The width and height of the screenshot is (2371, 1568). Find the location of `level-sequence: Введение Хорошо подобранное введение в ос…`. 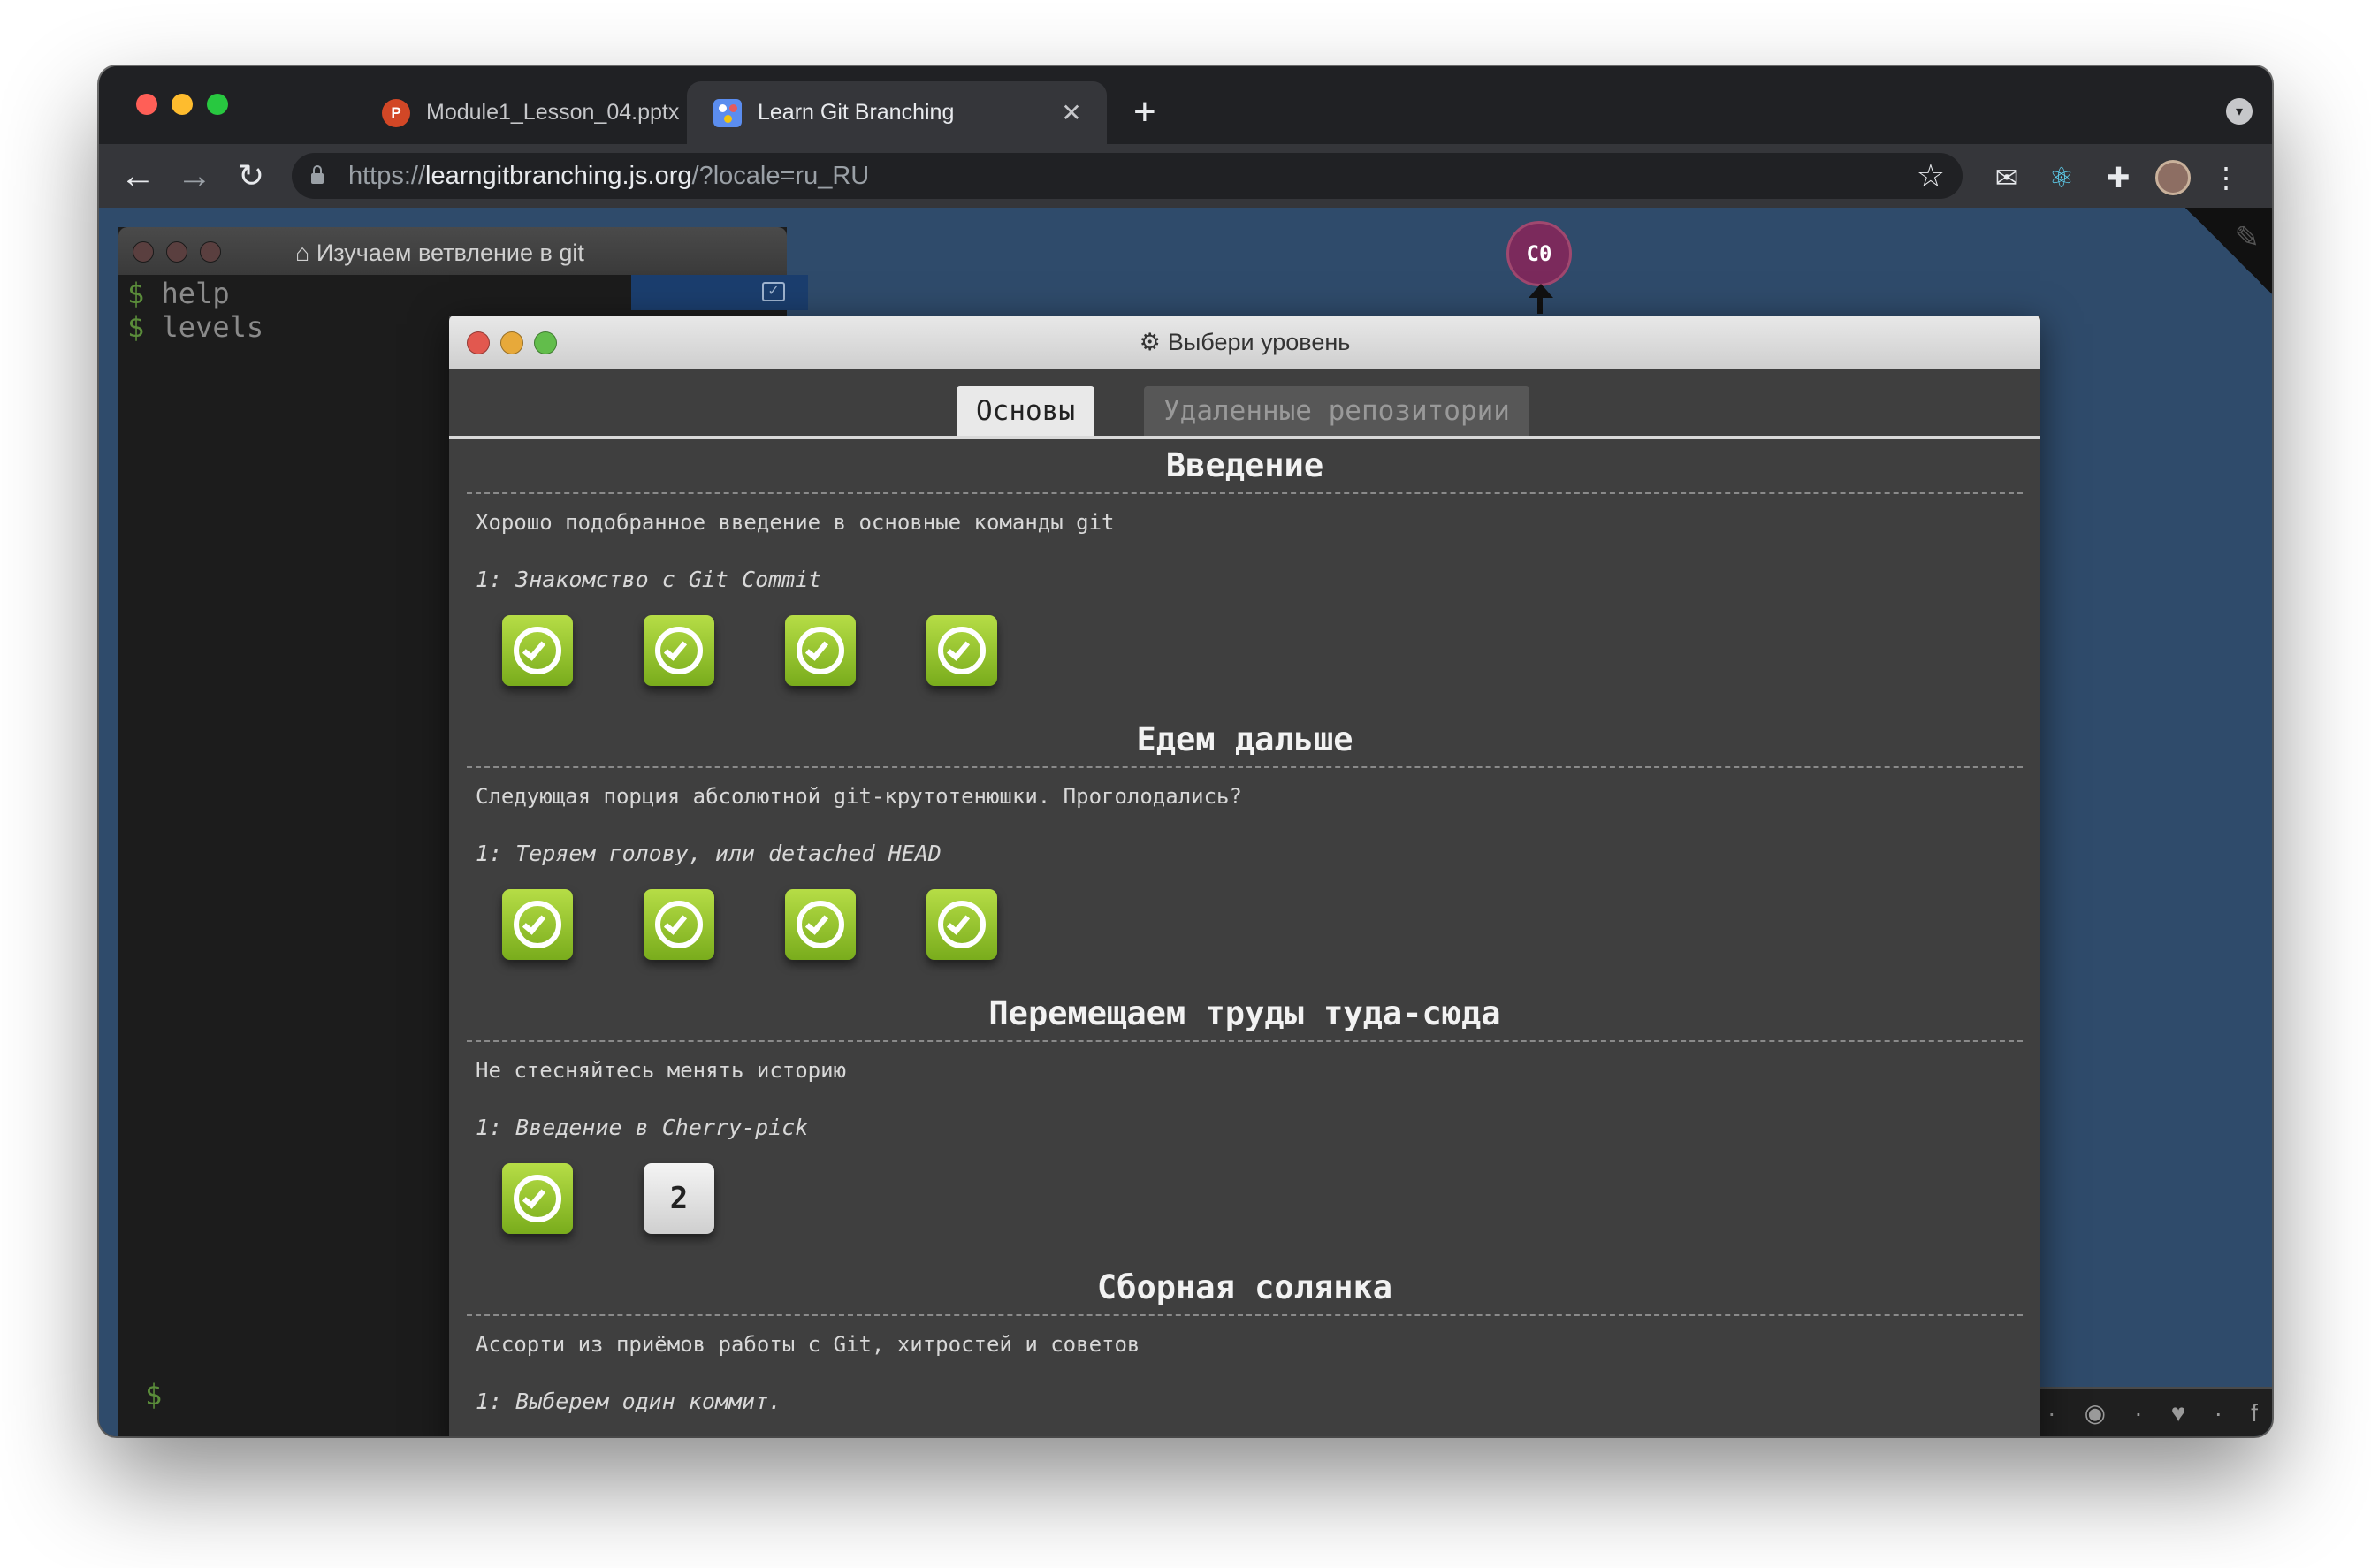

level-sequence: Введение Хорошо подобранное введение в ос… is located at coordinates (1245, 575).